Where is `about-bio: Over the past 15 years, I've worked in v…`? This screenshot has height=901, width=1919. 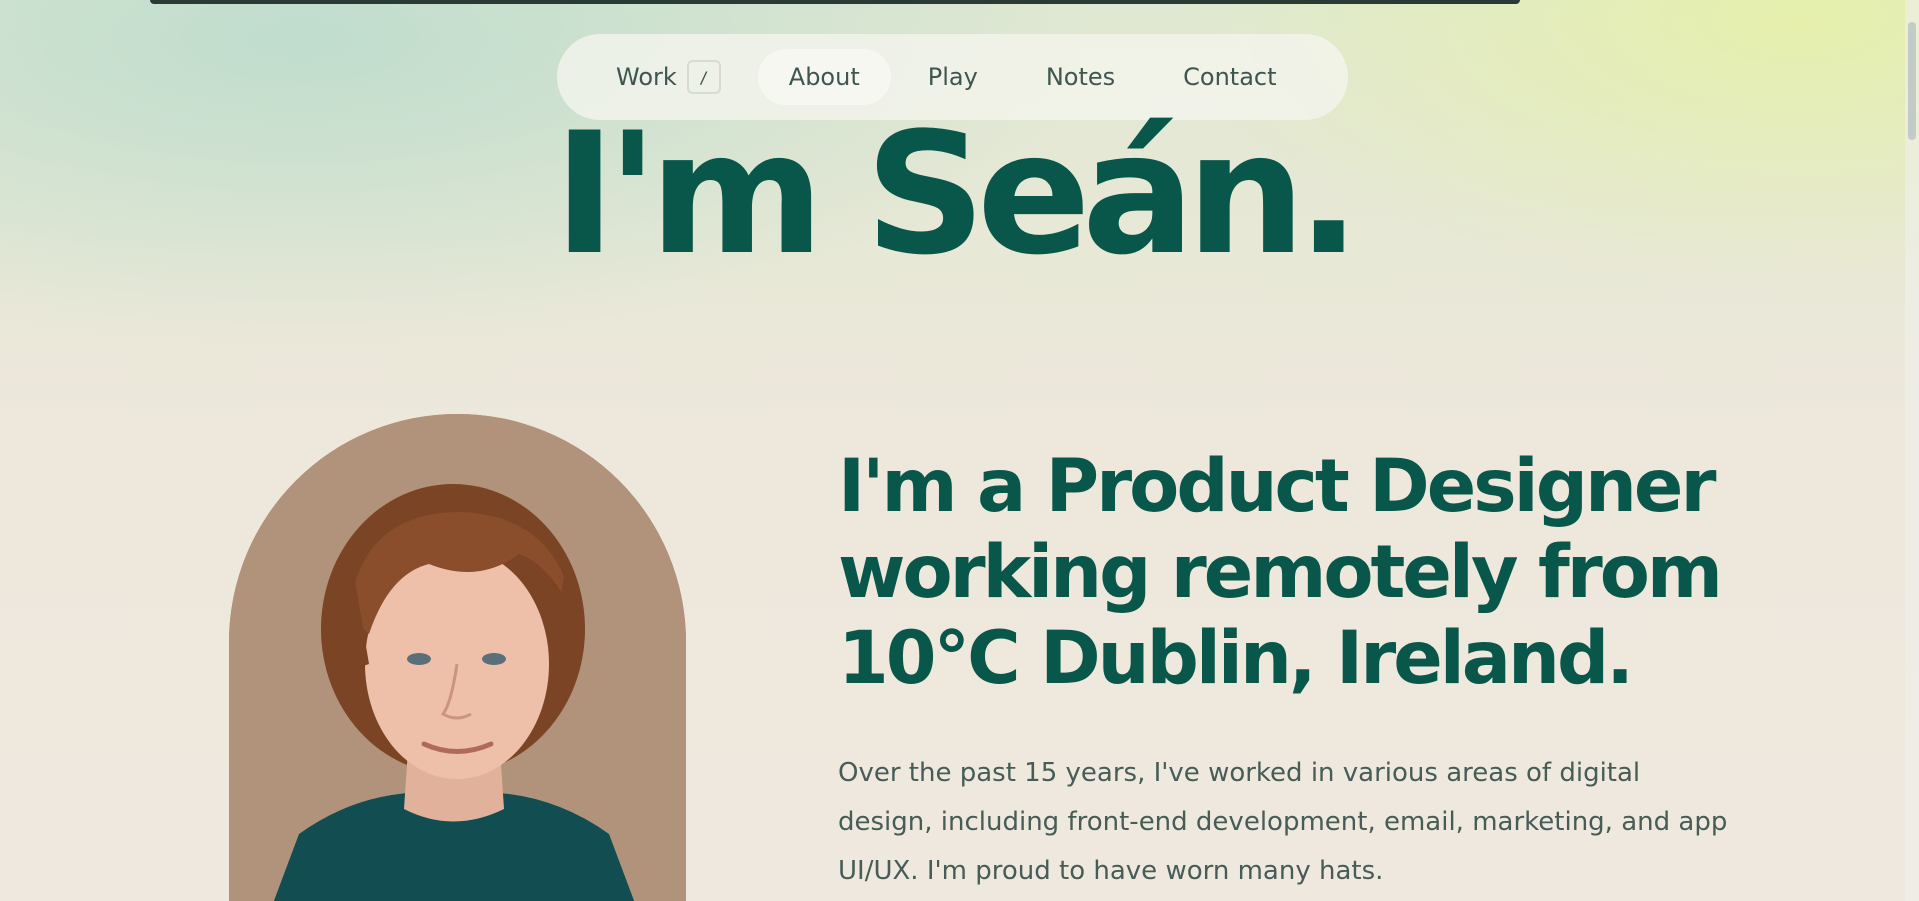
about-bio: Over the past 15 years, I've worked in v… is located at coordinates (1283, 822).